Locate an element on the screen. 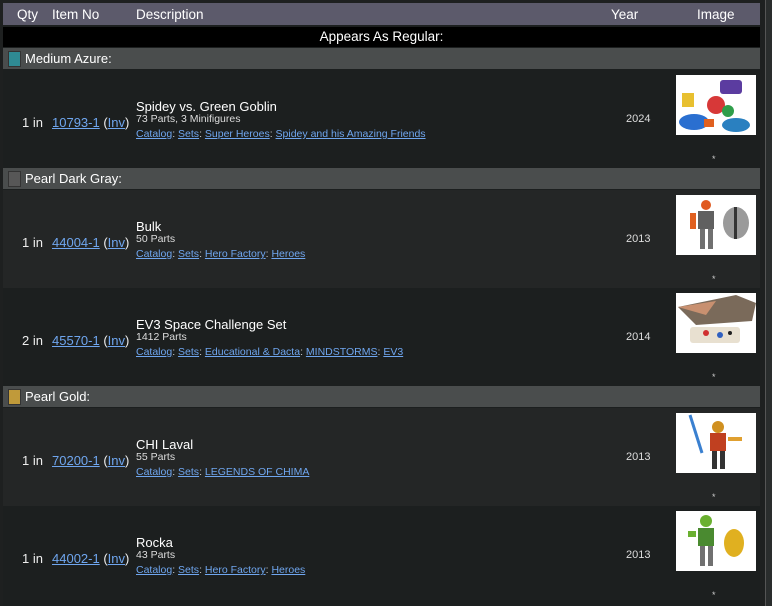  catalog-link: EV3 is located at coordinates (393, 352).